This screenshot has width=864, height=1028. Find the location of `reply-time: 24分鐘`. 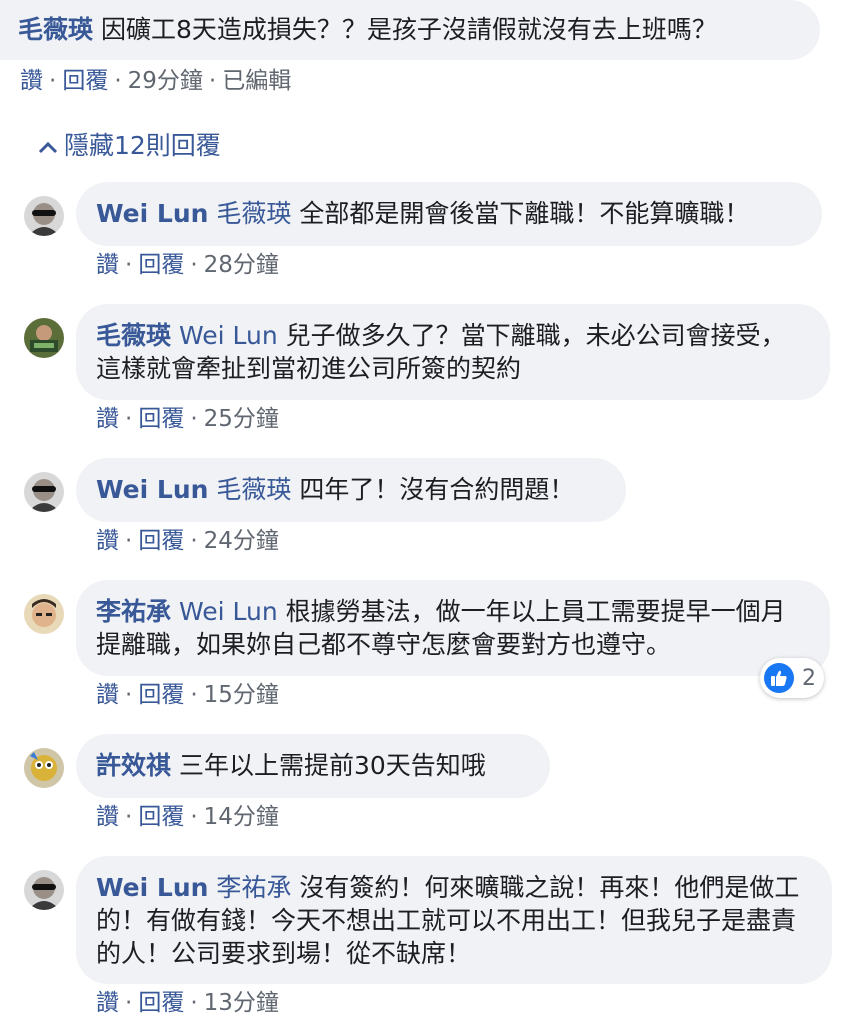

reply-time: 24分鐘 is located at coordinates (241, 541).